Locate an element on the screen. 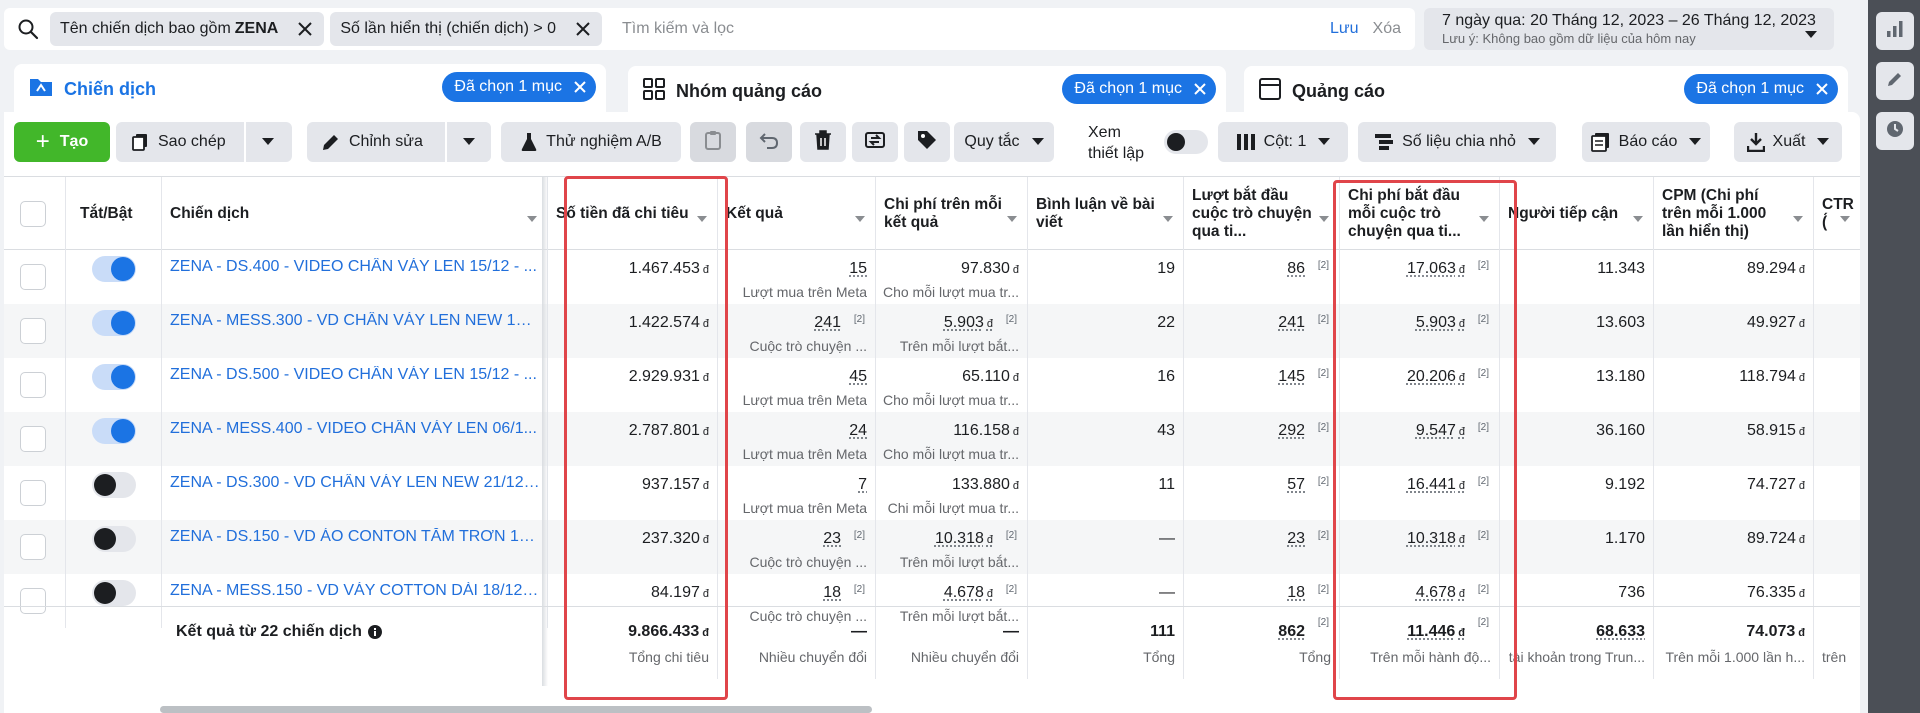  delete-button is located at coordinates (823, 142).